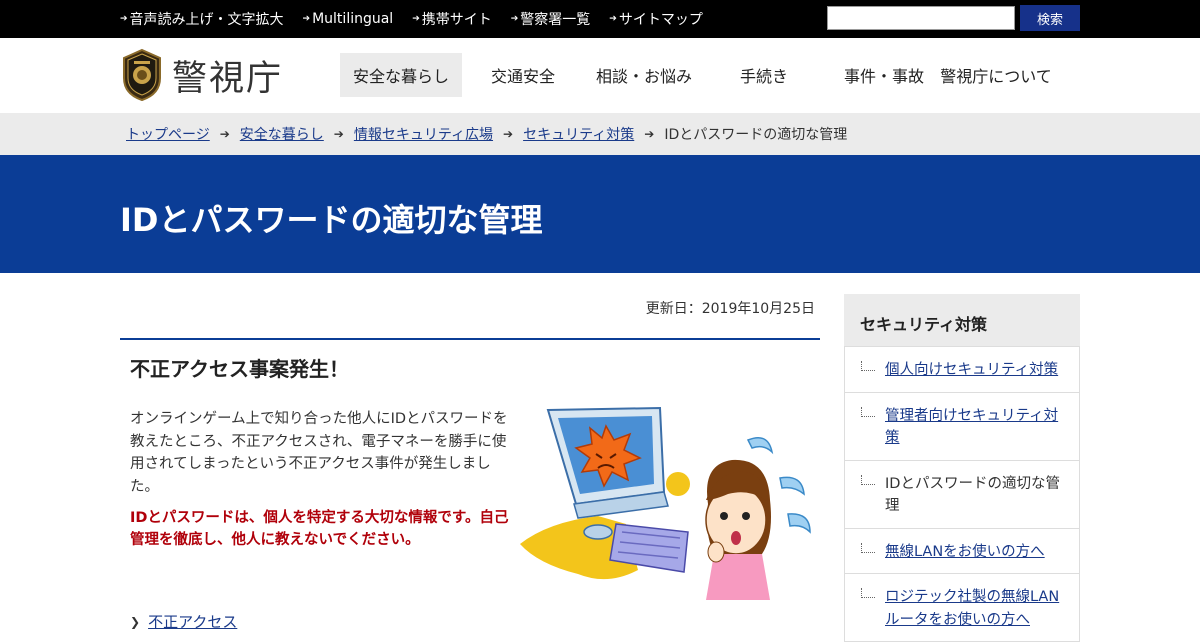  Describe the element at coordinates (331, 220) in the screenshot. I see `page-title: IDとパスワードの適切な管理` at that location.